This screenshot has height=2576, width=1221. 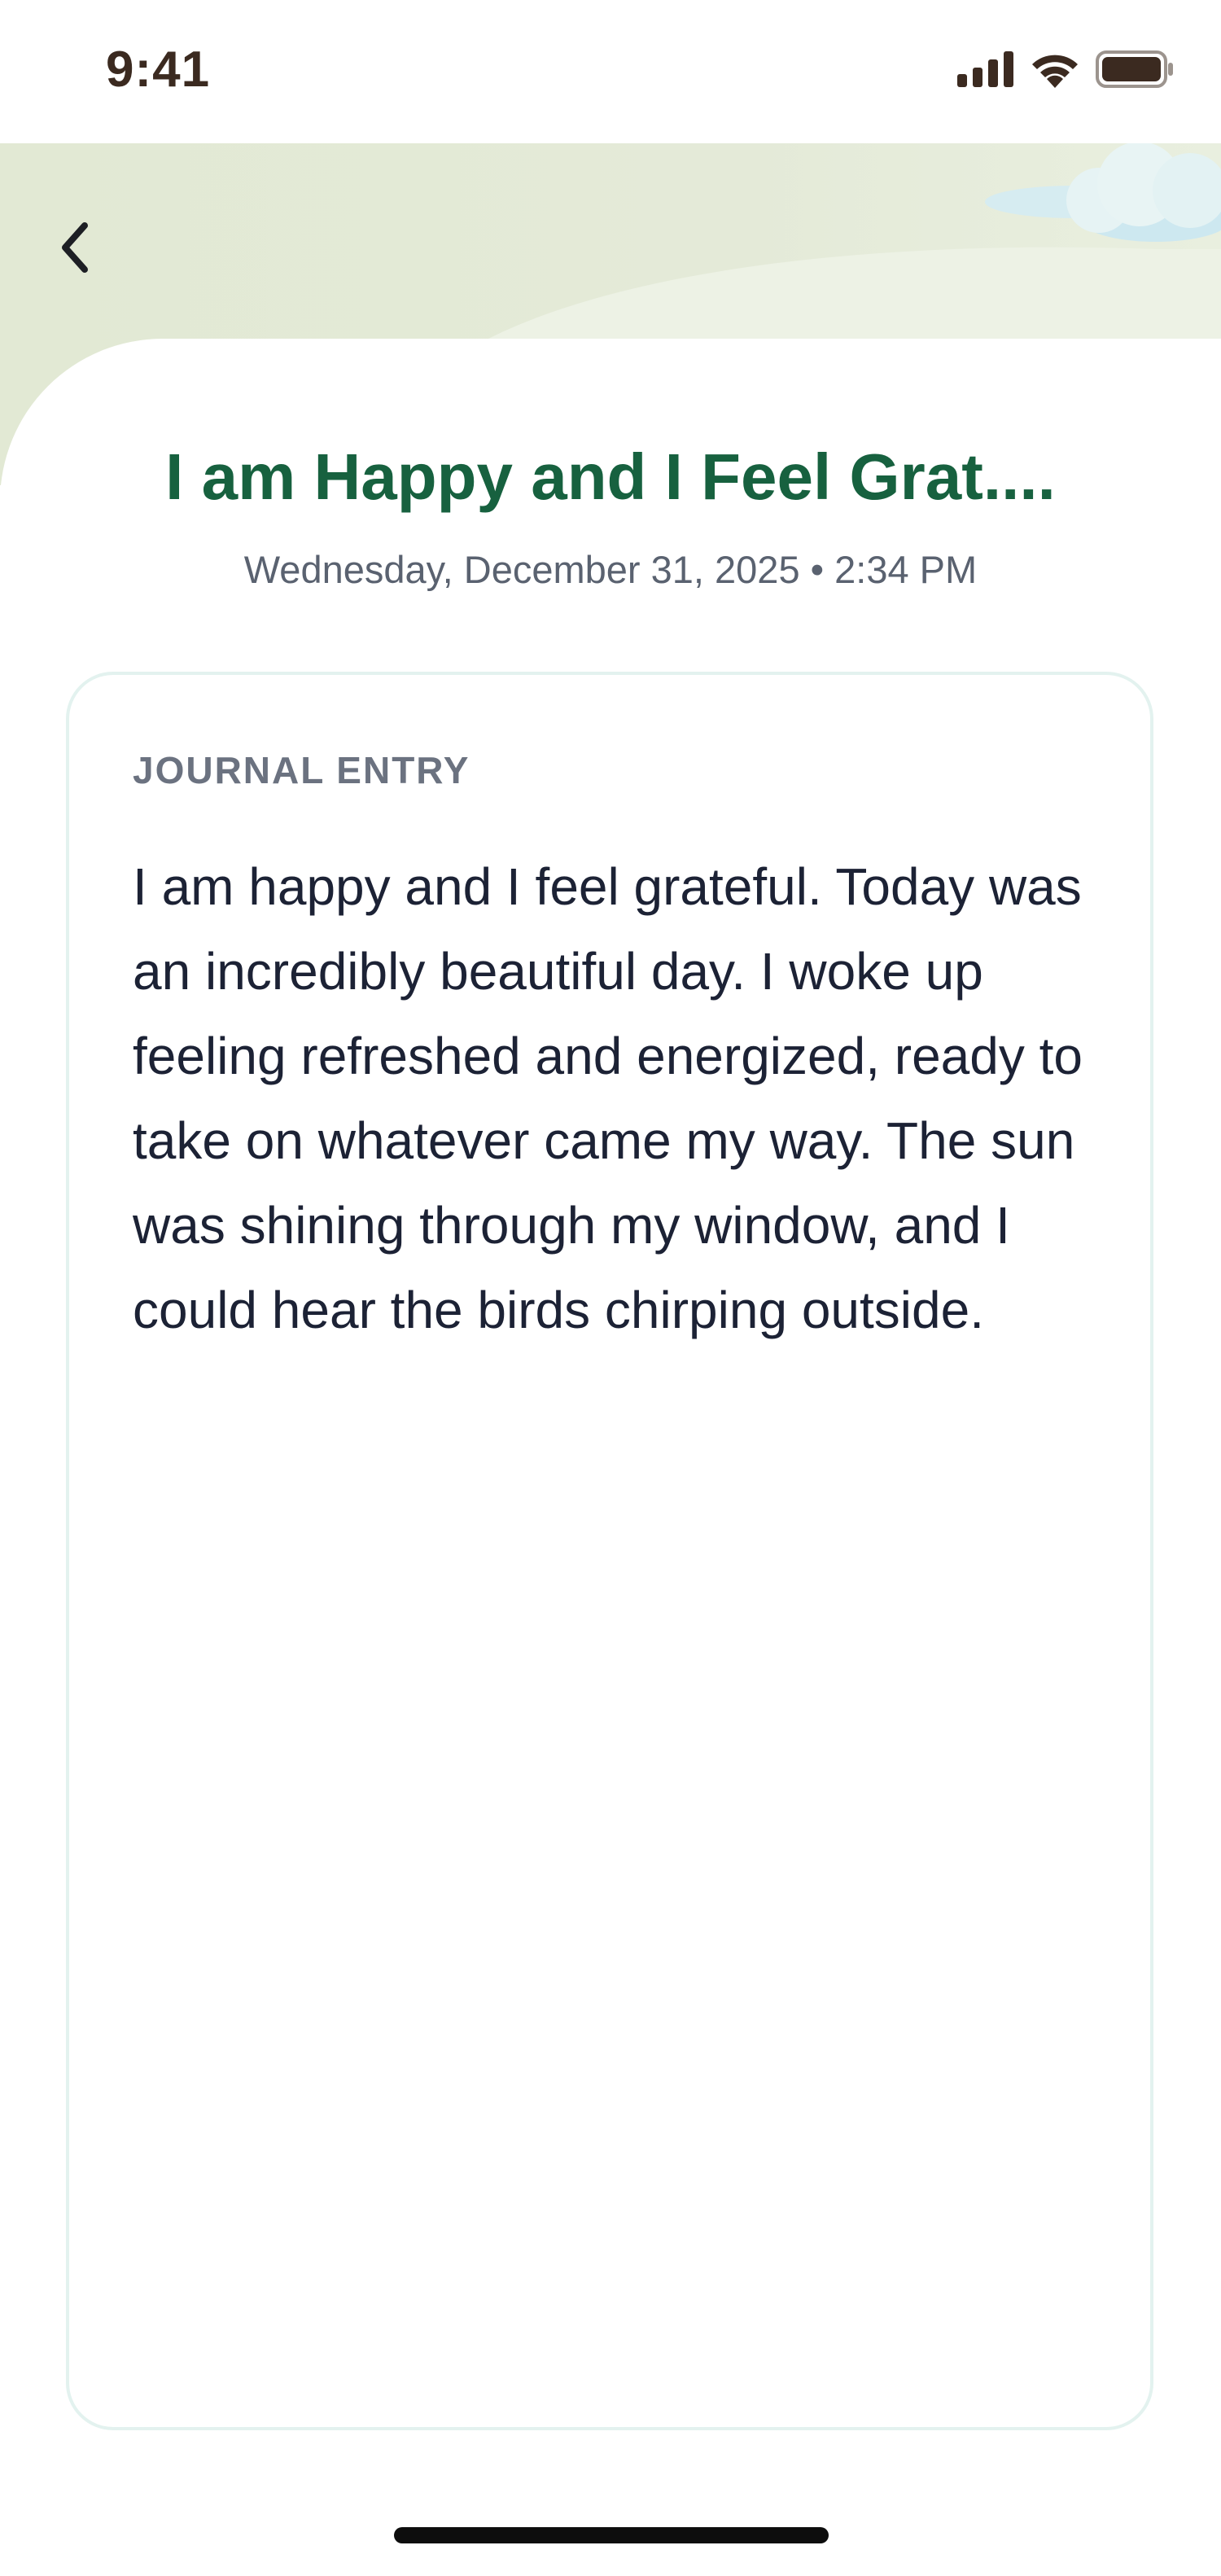 I want to click on battery-icon, so click(x=1135, y=69).